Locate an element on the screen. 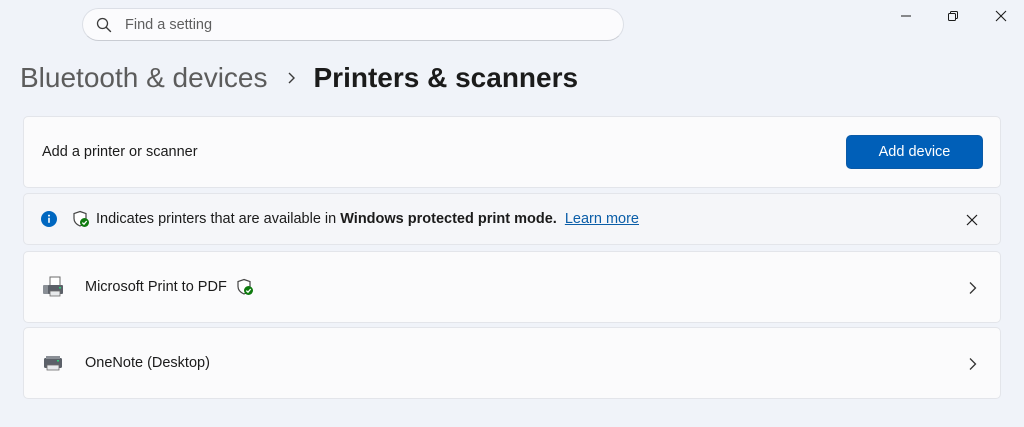 This screenshot has height=427, width=1024. close-button is located at coordinates (1001, 16).